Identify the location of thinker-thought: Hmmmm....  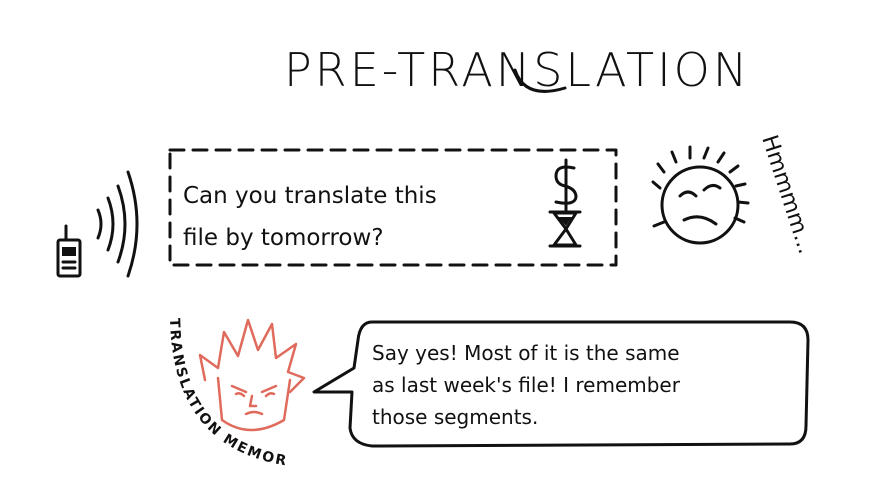
(787, 194).